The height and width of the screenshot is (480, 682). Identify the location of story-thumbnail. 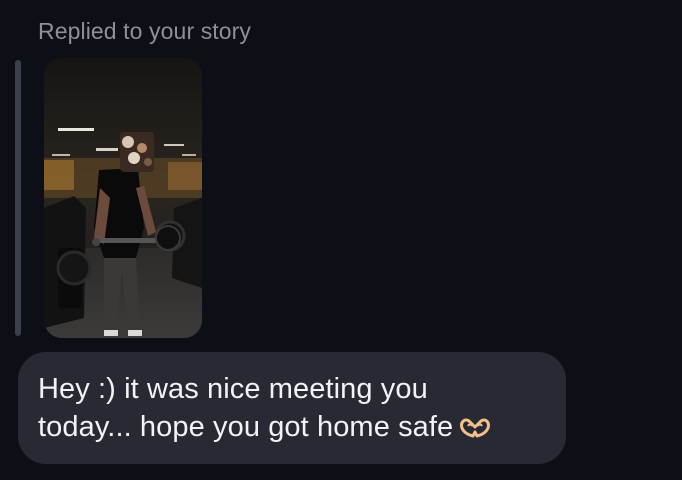
(123, 198).